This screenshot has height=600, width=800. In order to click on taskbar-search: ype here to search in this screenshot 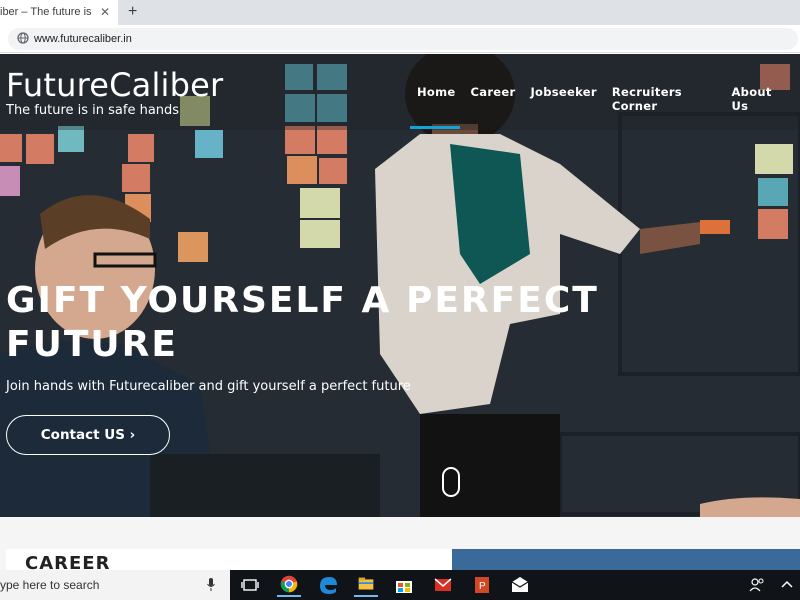, I will do `click(115, 585)`.